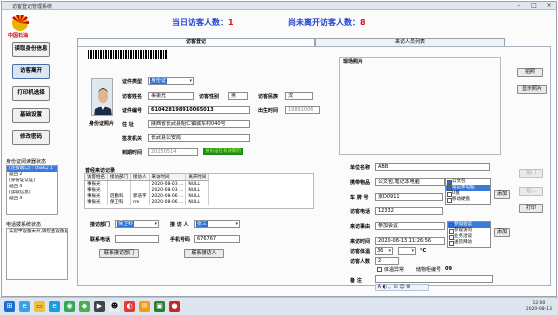 The height and width of the screenshot is (315, 558). Describe the element at coordinates (204, 253) in the screenshot. I see `contact-person-button: 联系接访人` at that location.